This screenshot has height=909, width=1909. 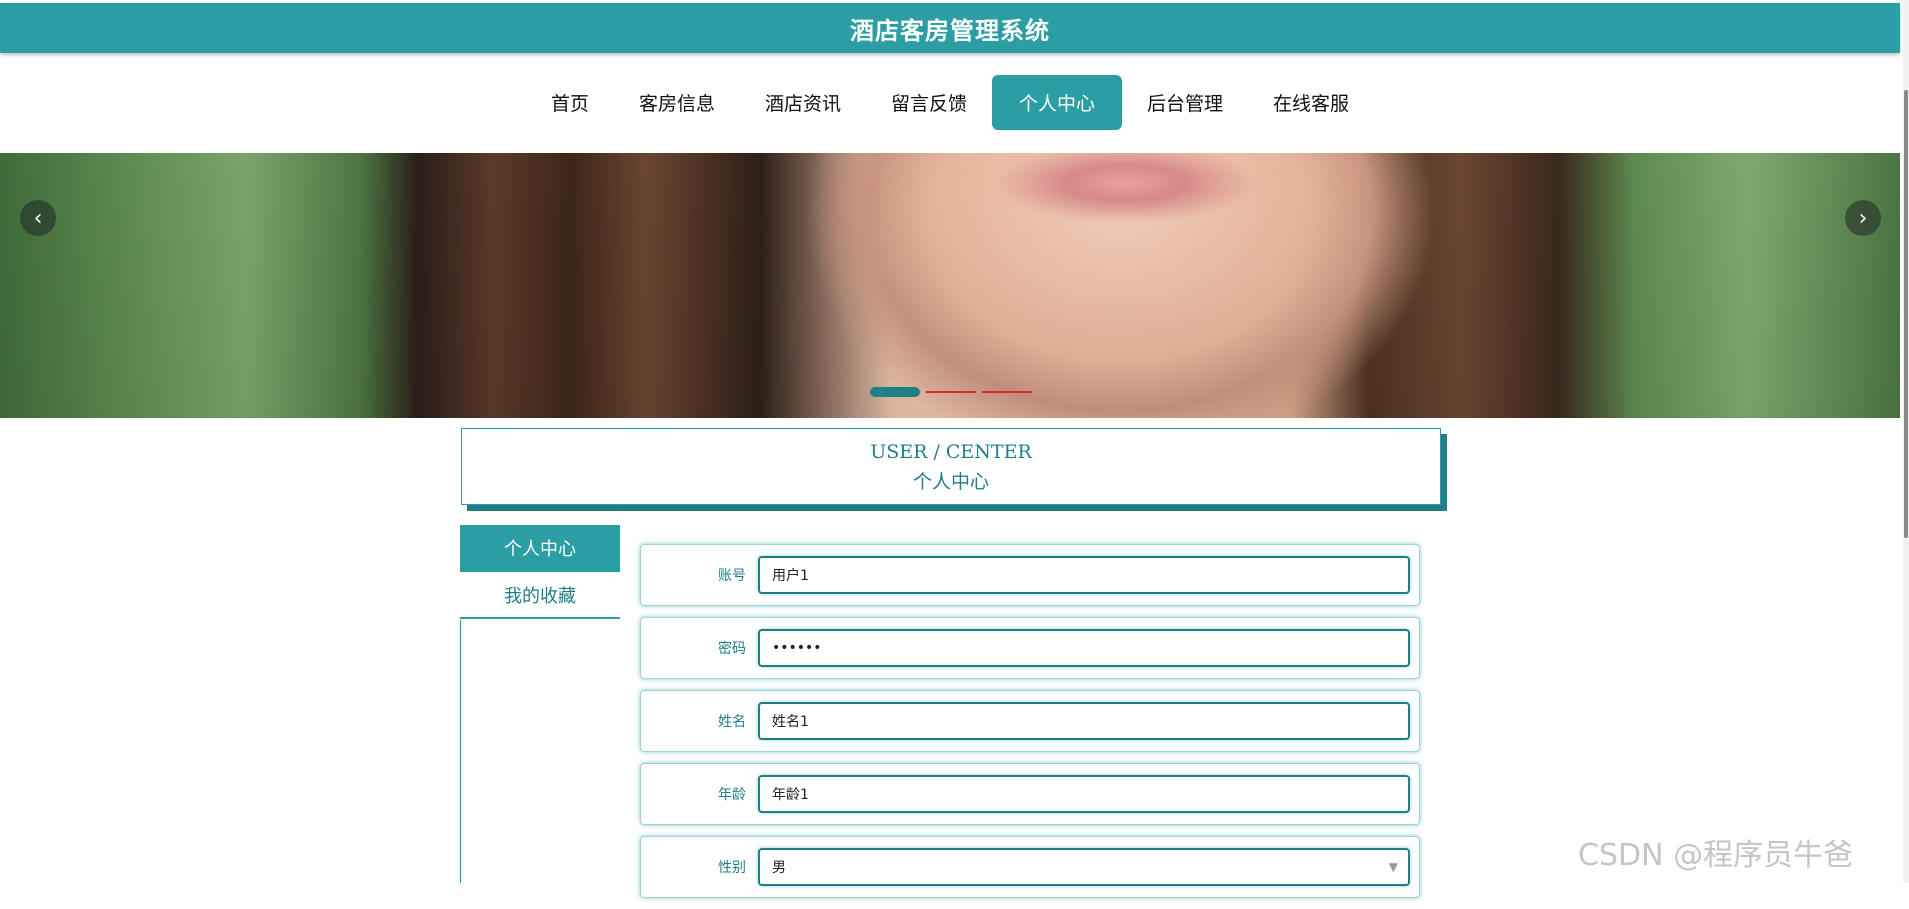 What do you see at coordinates (38, 218) in the screenshot?
I see `chevron-left-icon: ‹` at bounding box center [38, 218].